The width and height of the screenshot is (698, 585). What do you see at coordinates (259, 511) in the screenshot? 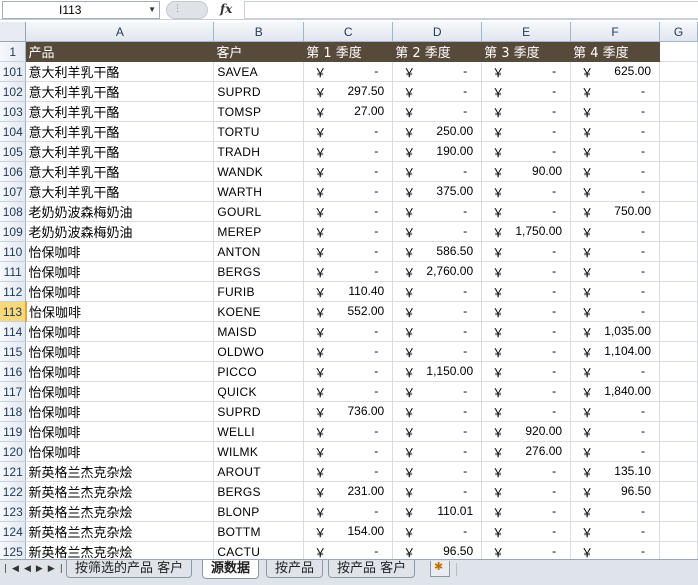
I see `customer-cell: BLONP` at bounding box center [259, 511].